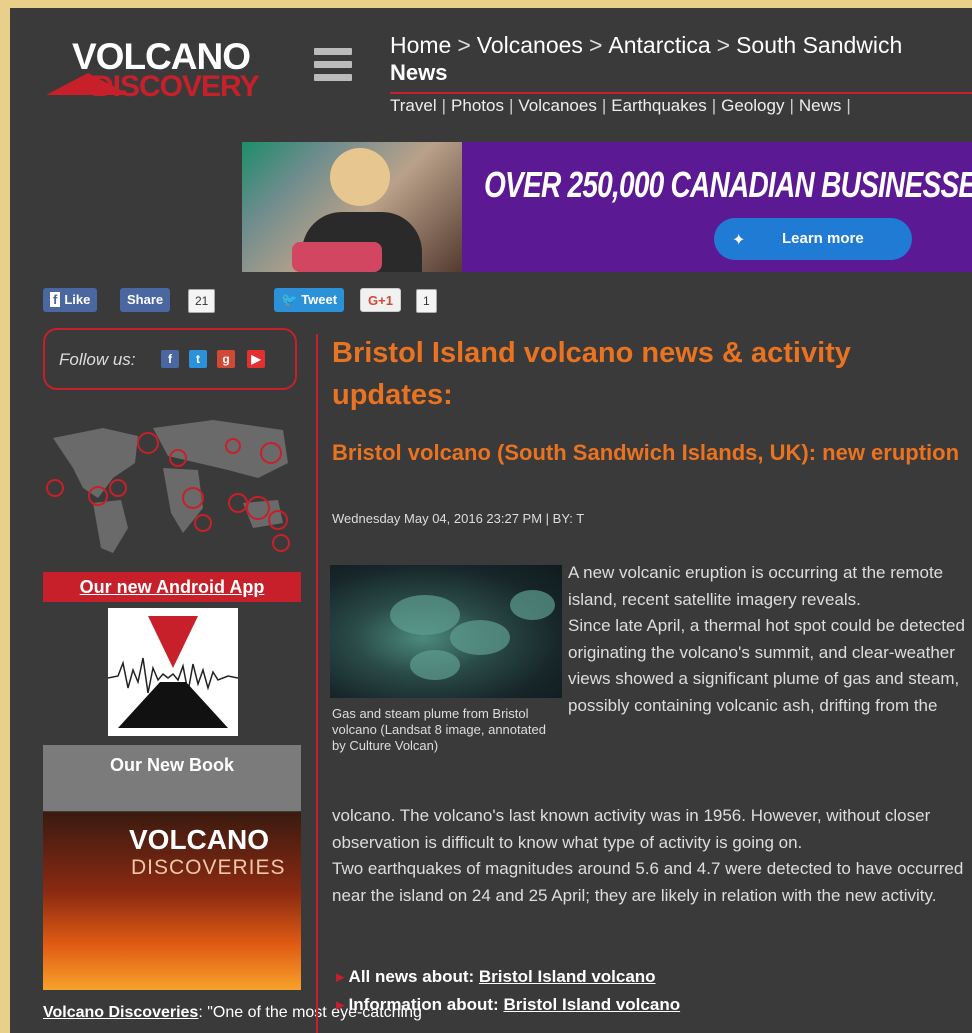 This screenshot has height=1033, width=972. I want to click on satellite-image, so click(446, 631).